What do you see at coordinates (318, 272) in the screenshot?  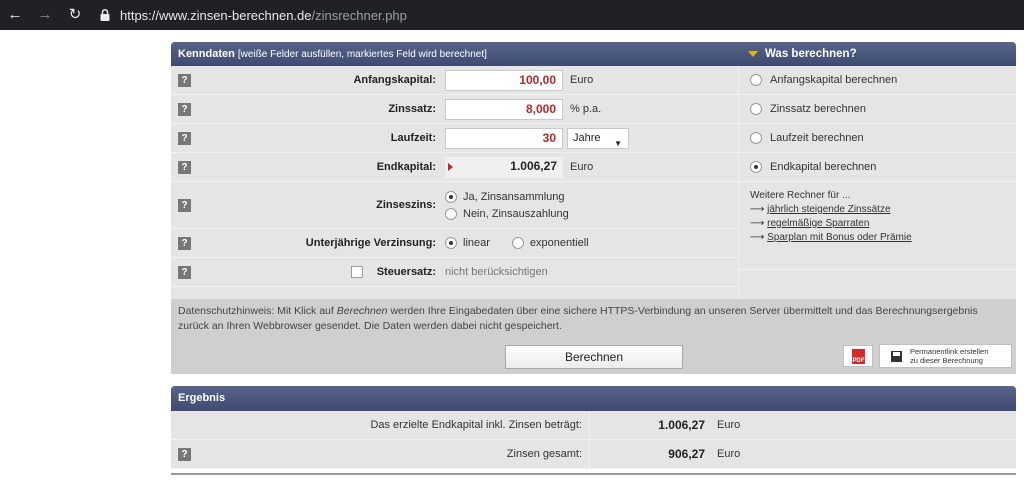 I see `label-steuersatz-wrap: Steuersatz:` at bounding box center [318, 272].